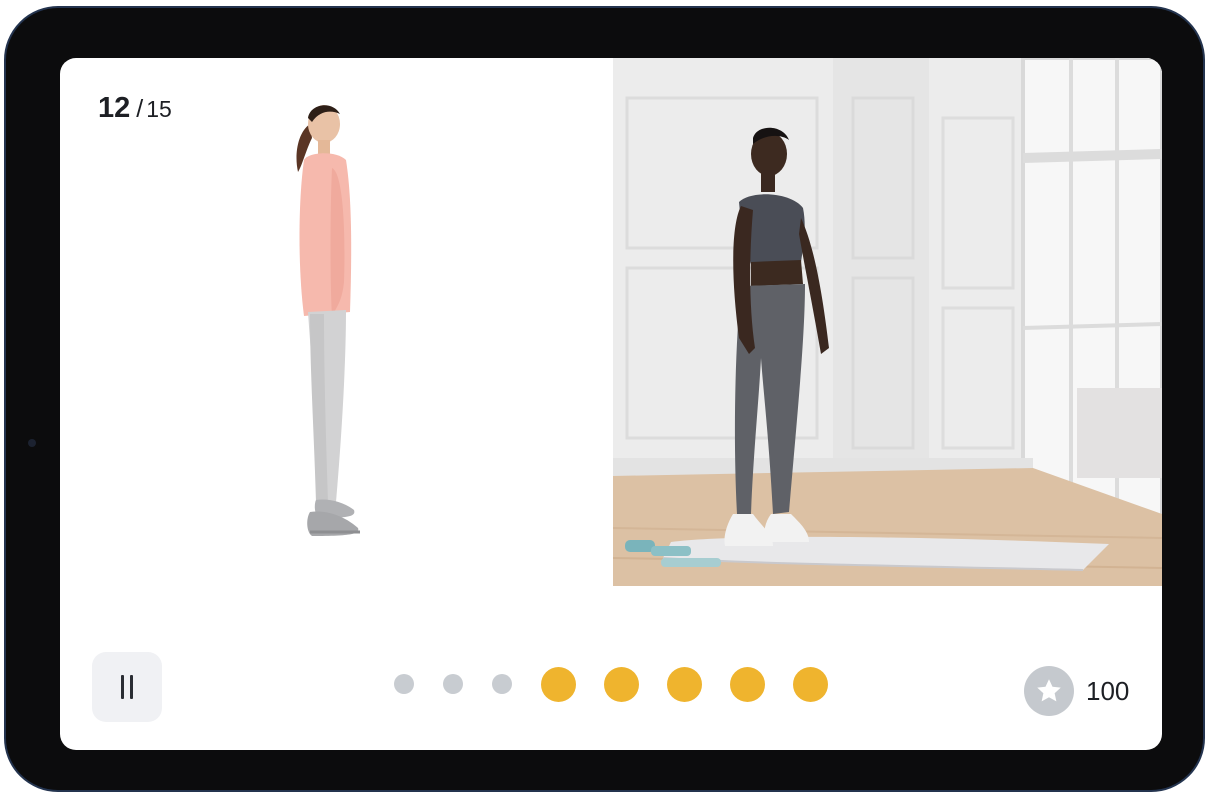  What do you see at coordinates (328, 320) in the screenshot?
I see `standing-woman-illustration` at bounding box center [328, 320].